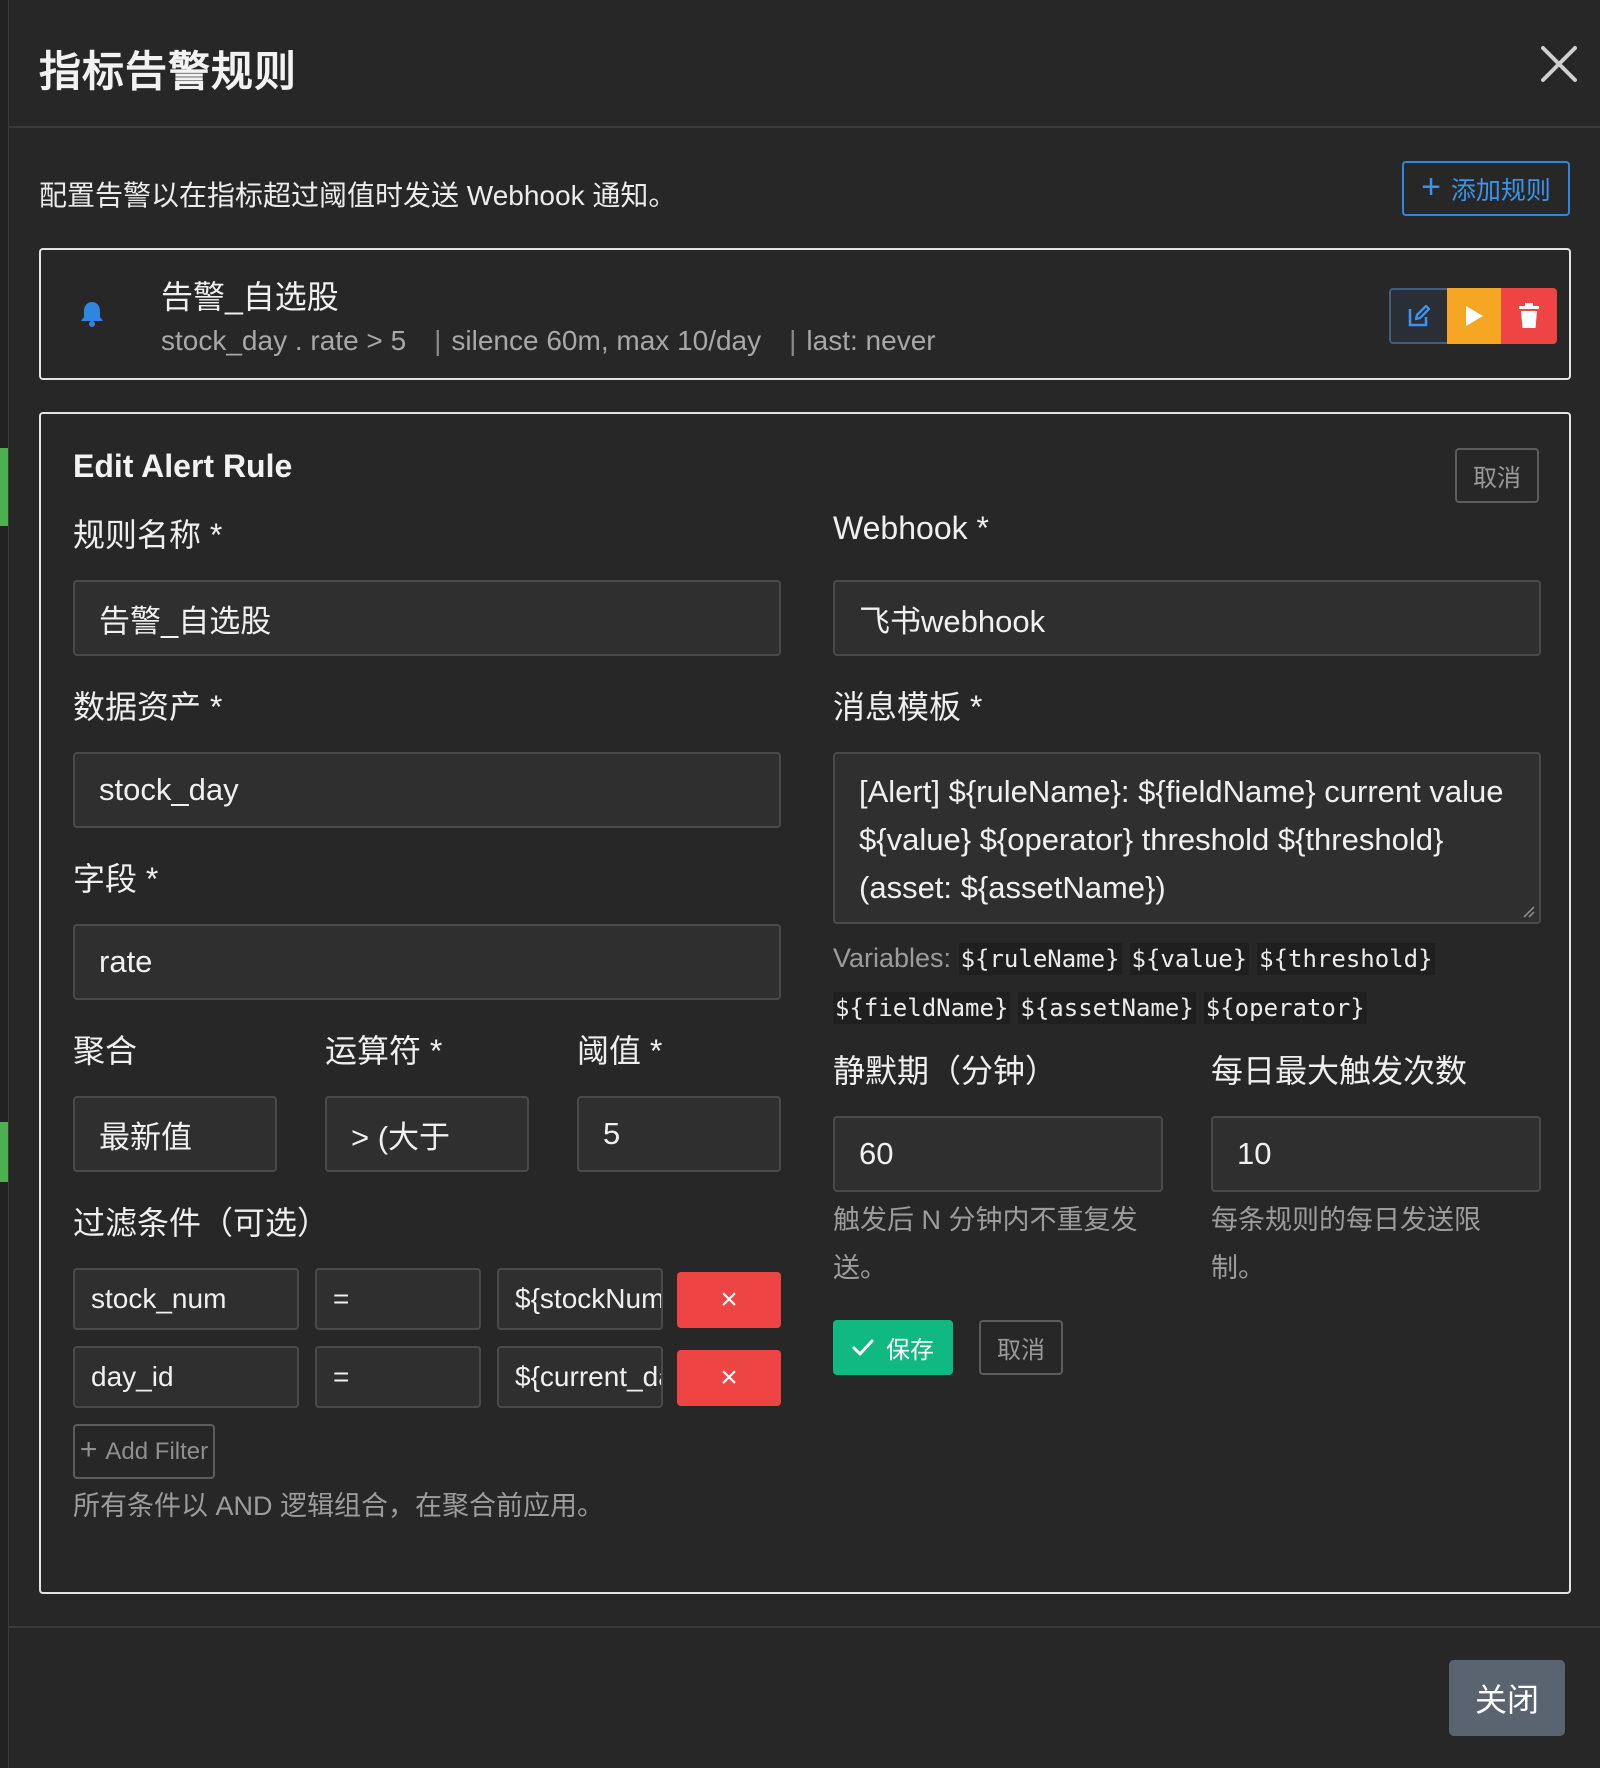 The height and width of the screenshot is (1768, 1600). I want to click on edit-panel-title: Edit Alert Rule, so click(183, 466).